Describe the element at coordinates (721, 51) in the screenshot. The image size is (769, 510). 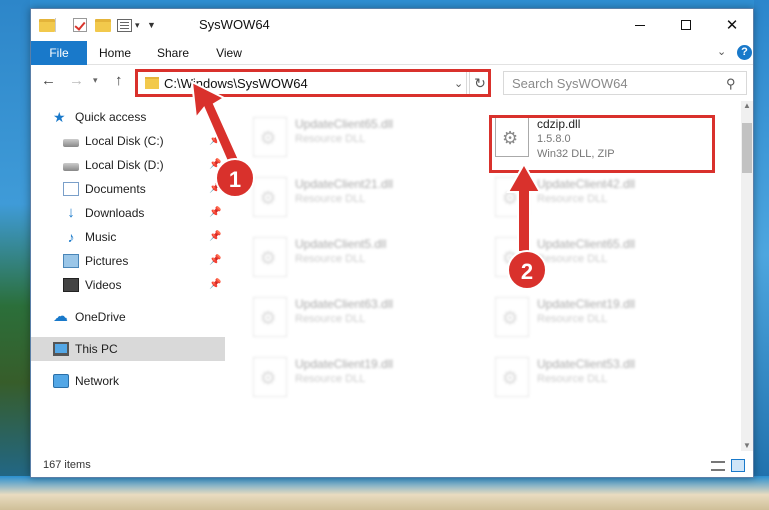
I see `expand-ribbon-chevron-icon: ⌄` at that location.